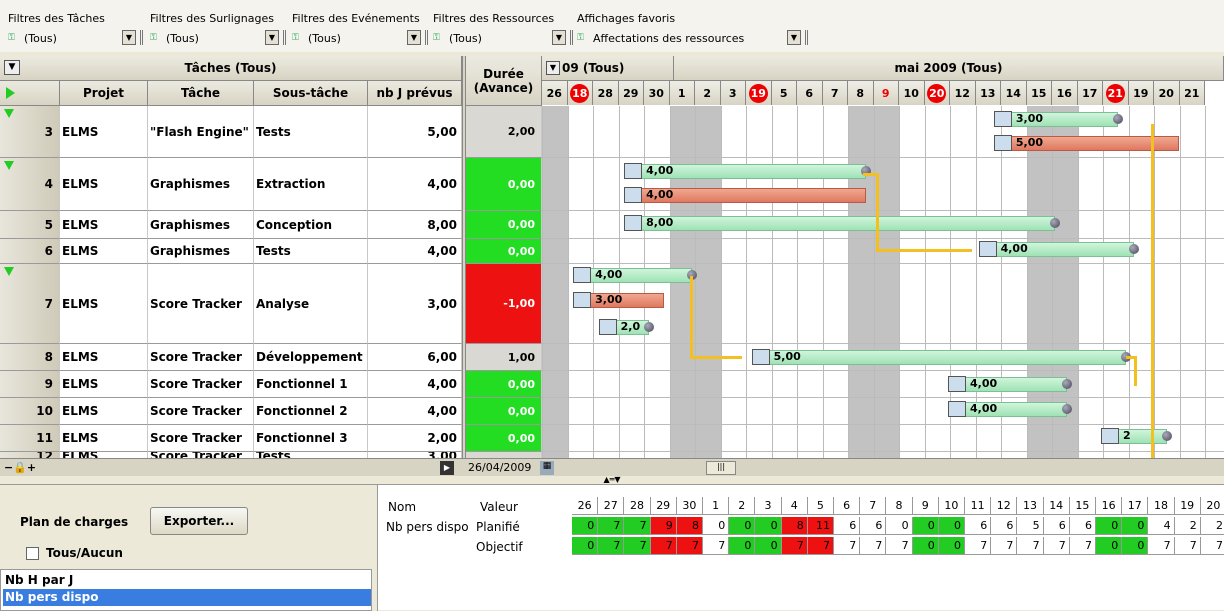 The width and height of the screenshot is (1224, 611). Describe the element at coordinates (721, 468) in the screenshot. I see `scroll-thumb: |||` at that location.